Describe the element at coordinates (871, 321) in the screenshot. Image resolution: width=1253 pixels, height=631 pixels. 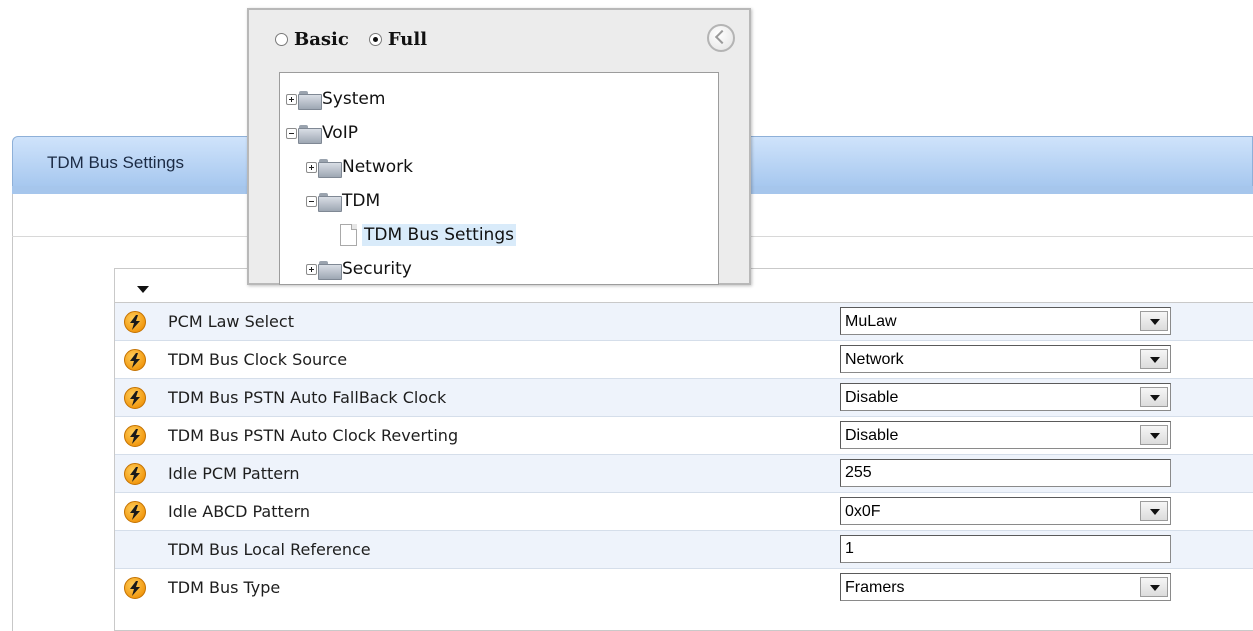
I see `select-value: MuLaw` at that location.